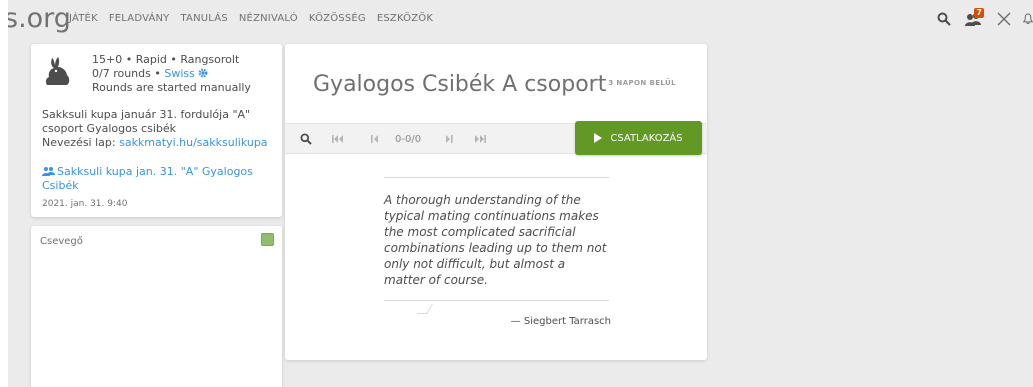 This screenshot has height=387, width=1033. I want to click on chat-panel: Csevegő, so click(156, 306).